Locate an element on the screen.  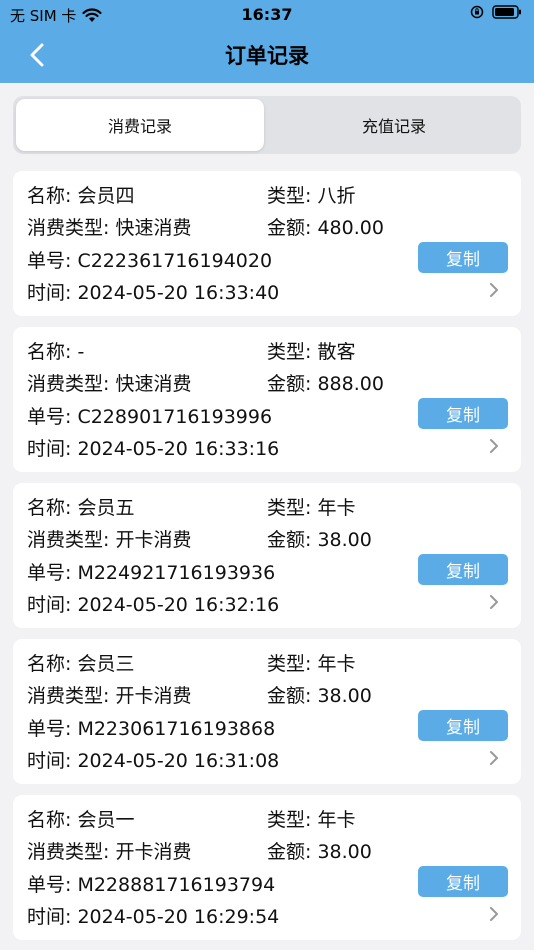
tab-recharge-records: 充值记录 is located at coordinates (394, 125).